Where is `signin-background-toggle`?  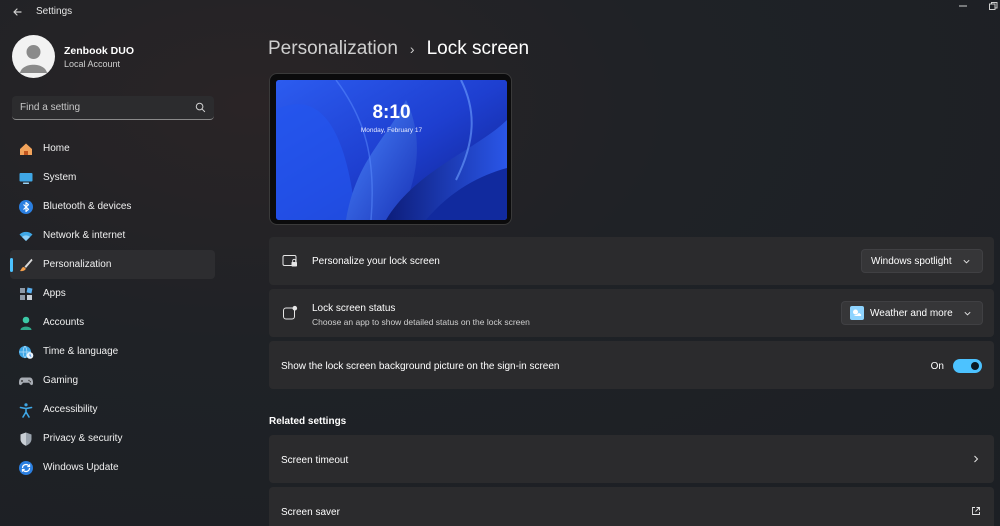 signin-background-toggle is located at coordinates (967, 366).